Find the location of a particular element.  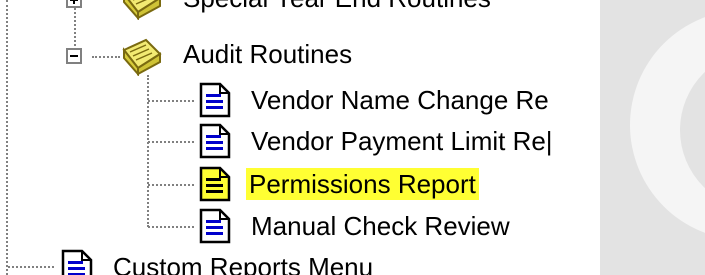

tree-item-vendor-payment-limit-report: Vendor Payment Limit Re| is located at coordinates (300, 141).